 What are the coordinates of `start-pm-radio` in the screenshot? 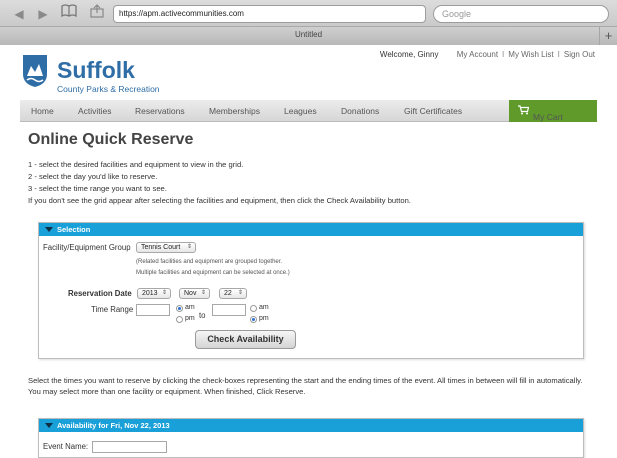 It's located at (179, 319).